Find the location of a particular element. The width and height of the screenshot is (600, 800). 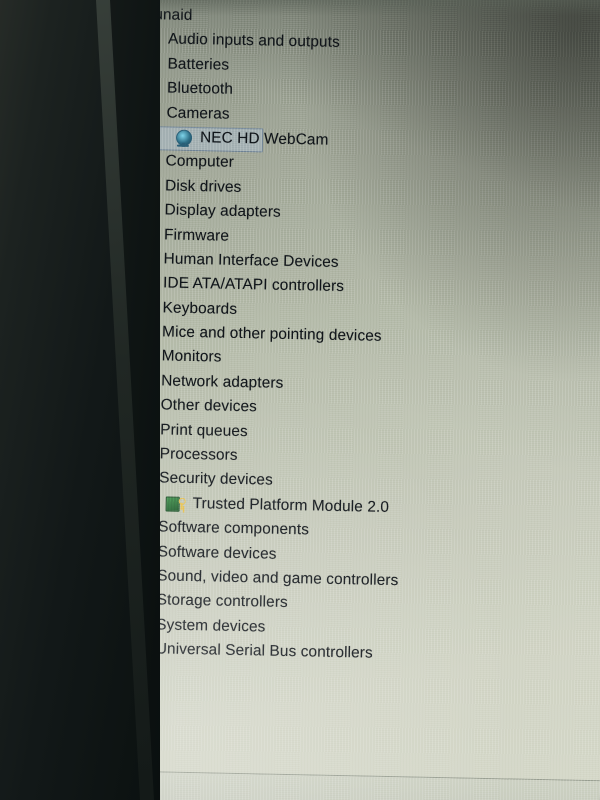

tree-item-label: Keyboards is located at coordinates (200, 308).